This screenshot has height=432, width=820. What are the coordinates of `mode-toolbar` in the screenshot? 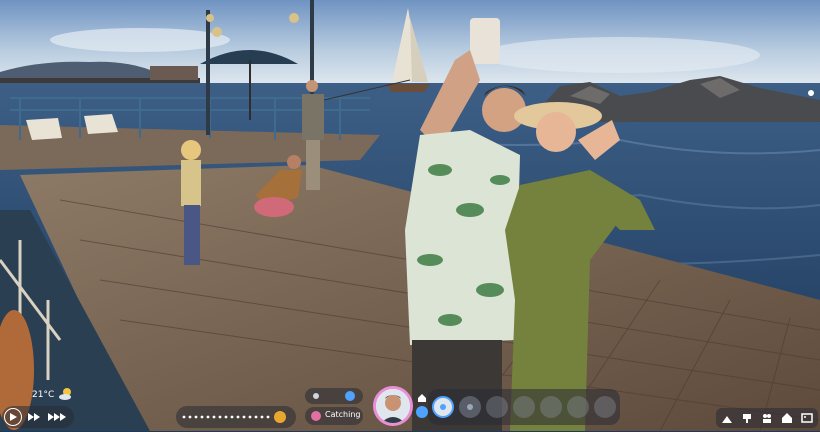 It's located at (767, 418).